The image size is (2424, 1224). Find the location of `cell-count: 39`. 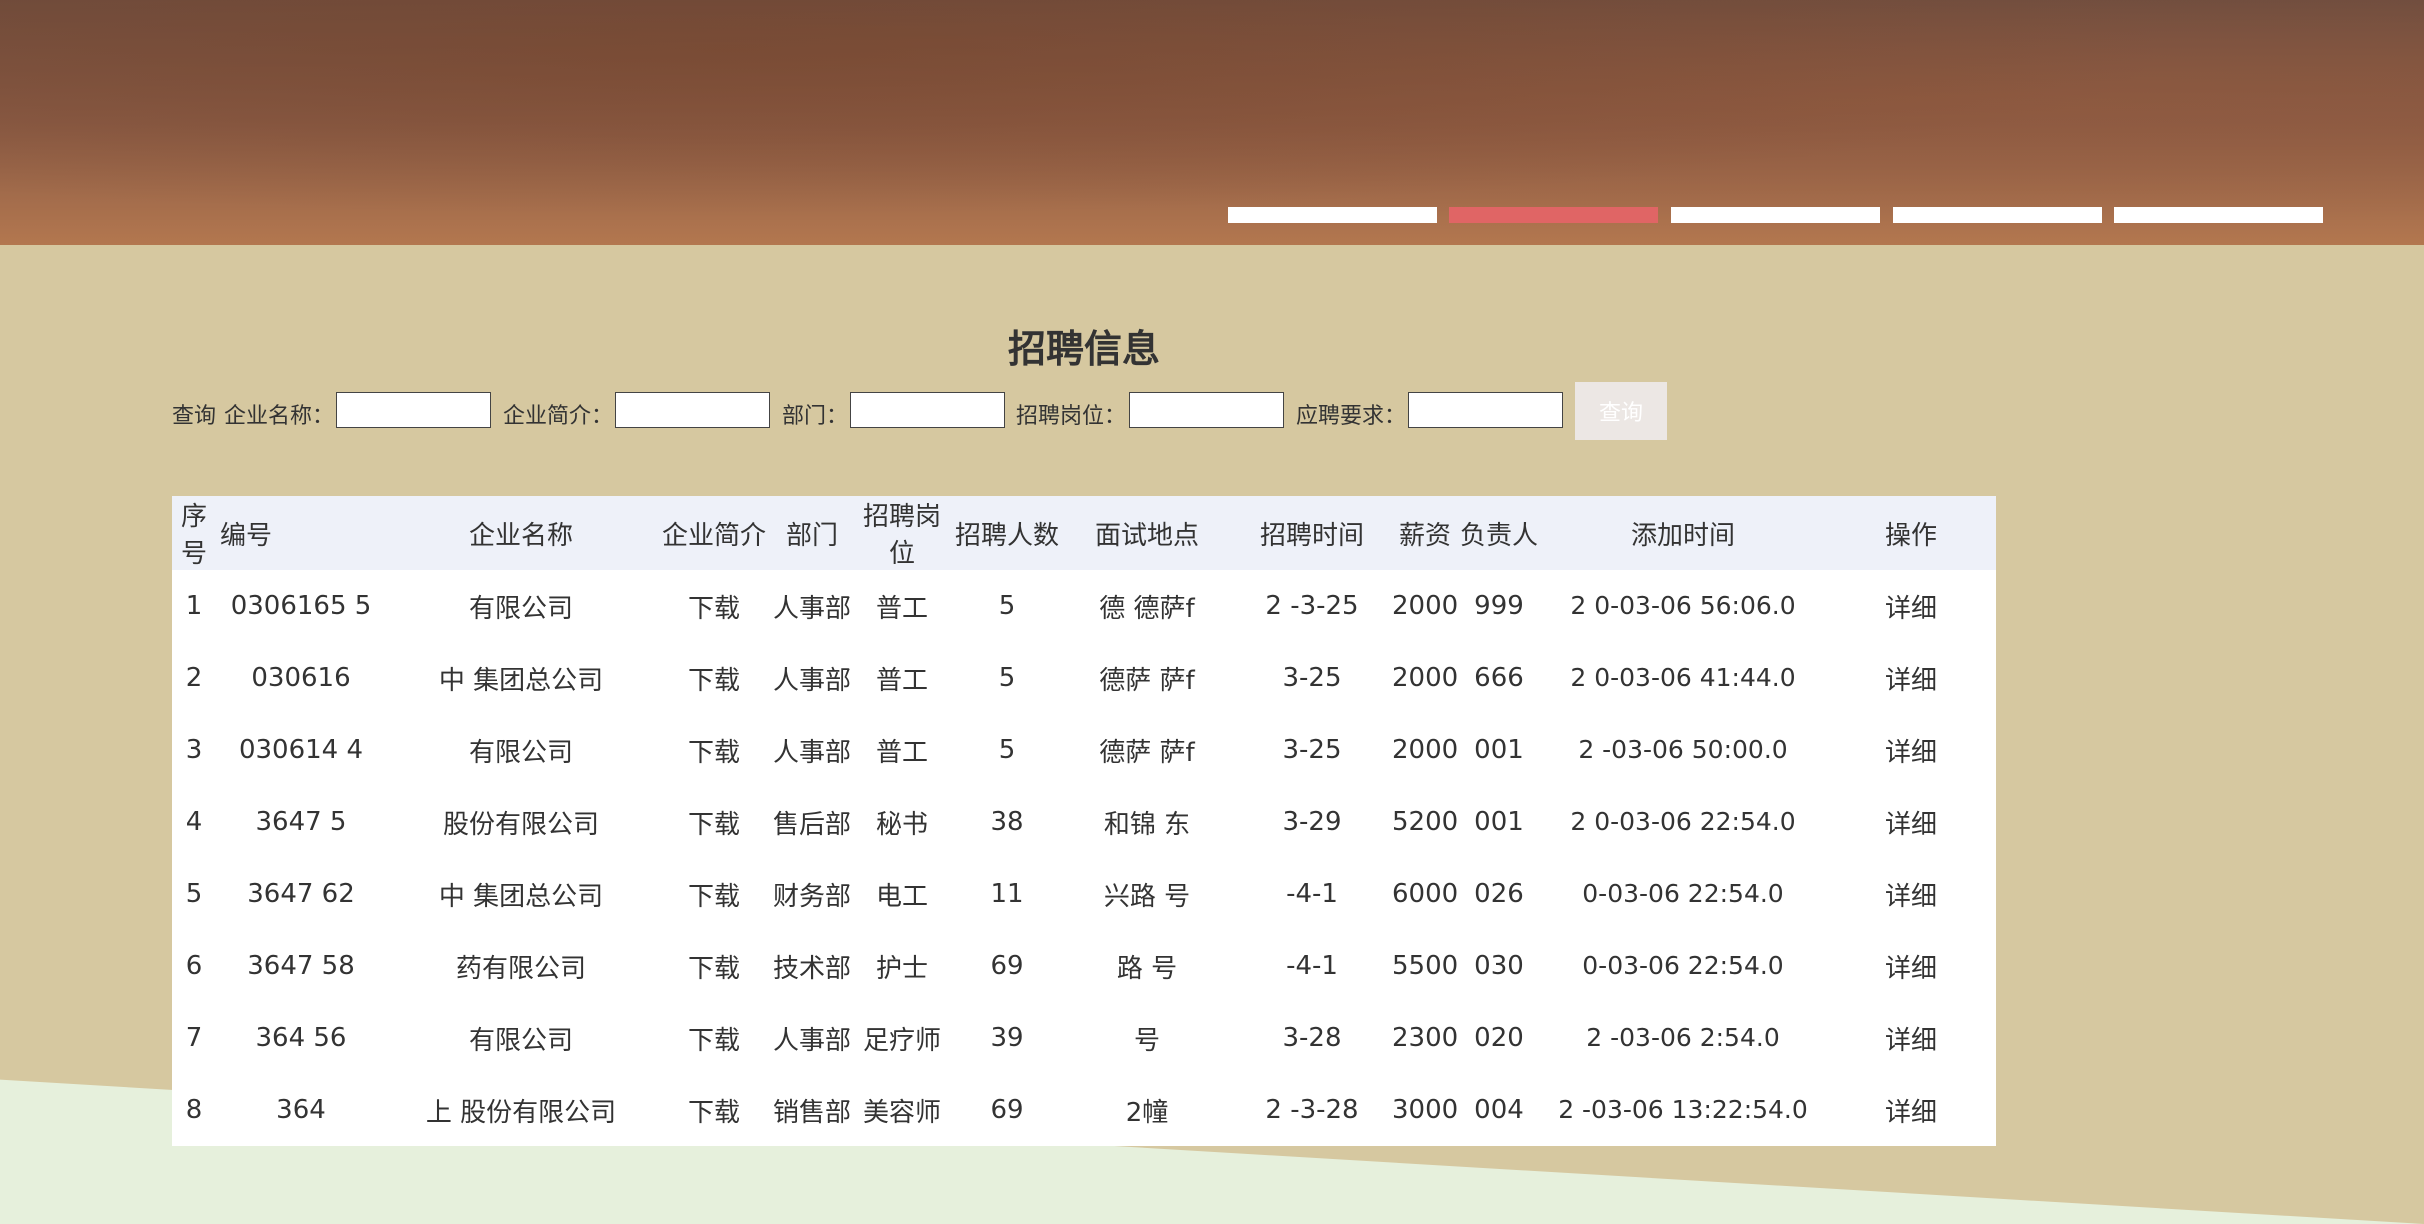

cell-count: 39 is located at coordinates (1007, 1038).